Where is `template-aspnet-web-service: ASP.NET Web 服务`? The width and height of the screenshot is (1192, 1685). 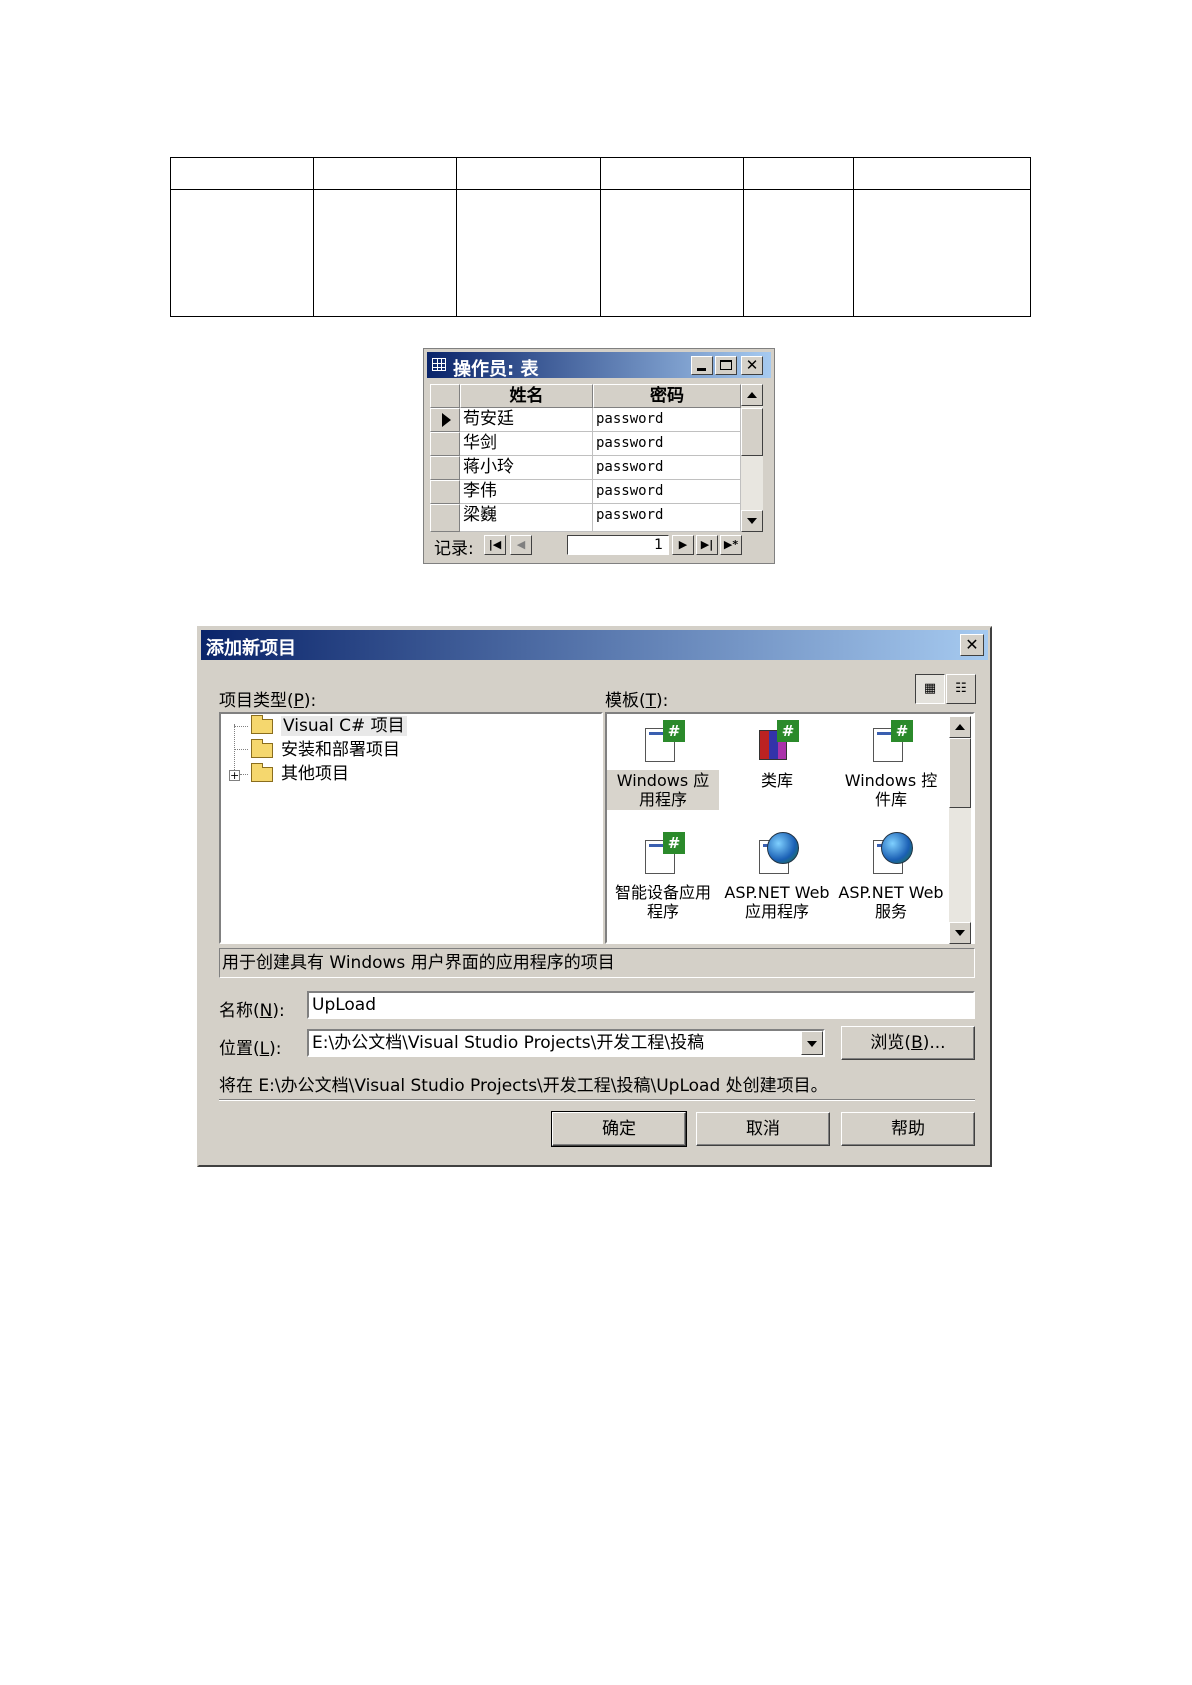
template-aspnet-web-service: ASP.NET Web 服务 is located at coordinates (891, 877).